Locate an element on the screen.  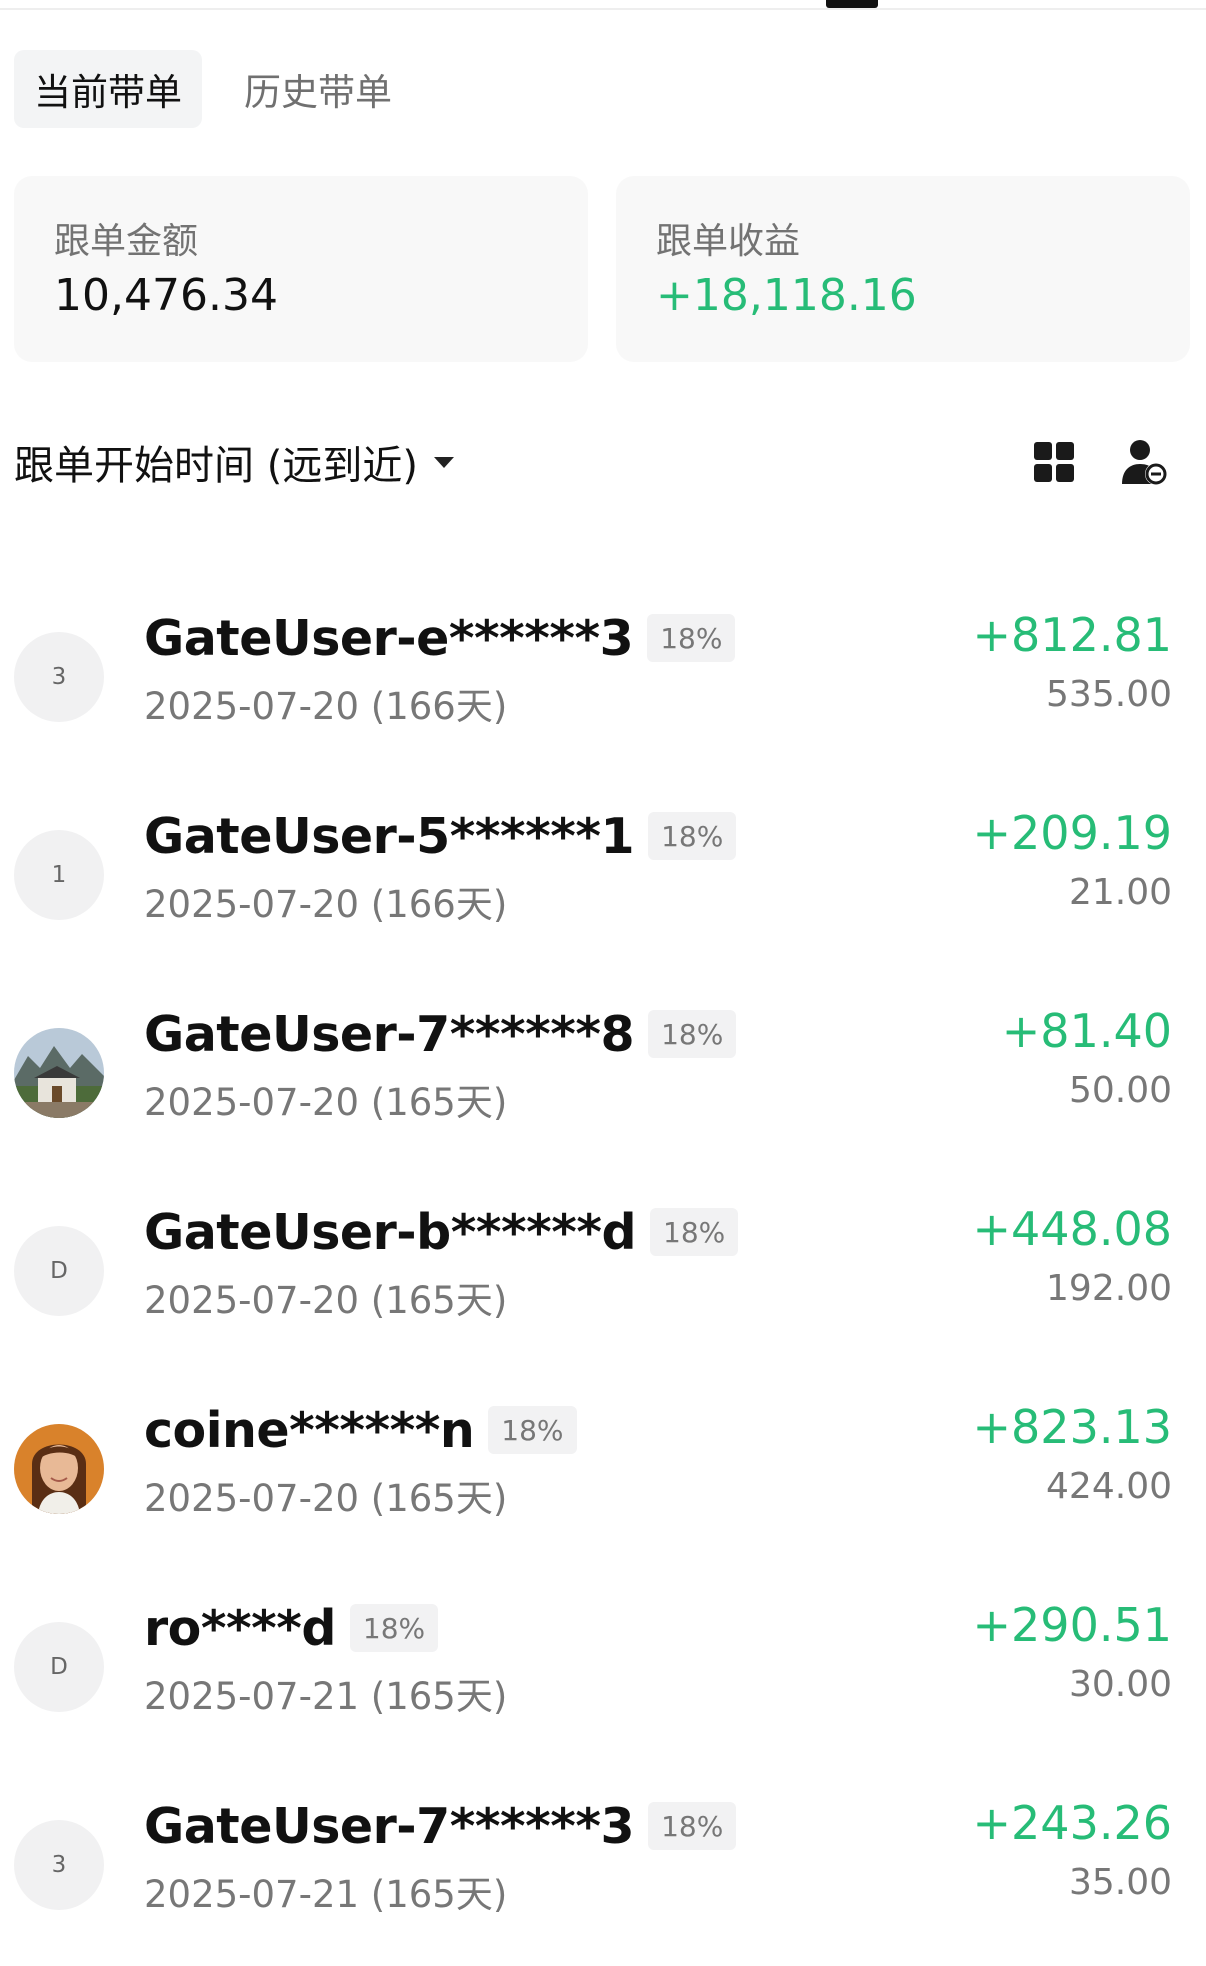
follower-name: ro****d is located at coordinates (240, 1628).